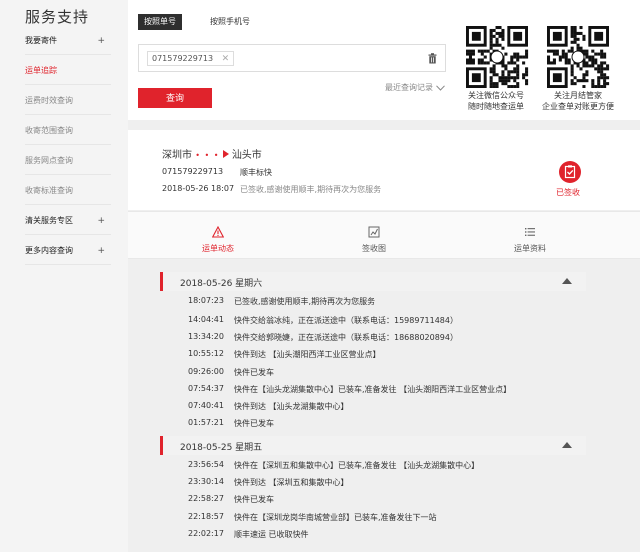 The image size is (640, 552). I want to click on event-description: 顺丰速运 已收取快件, so click(271, 534).